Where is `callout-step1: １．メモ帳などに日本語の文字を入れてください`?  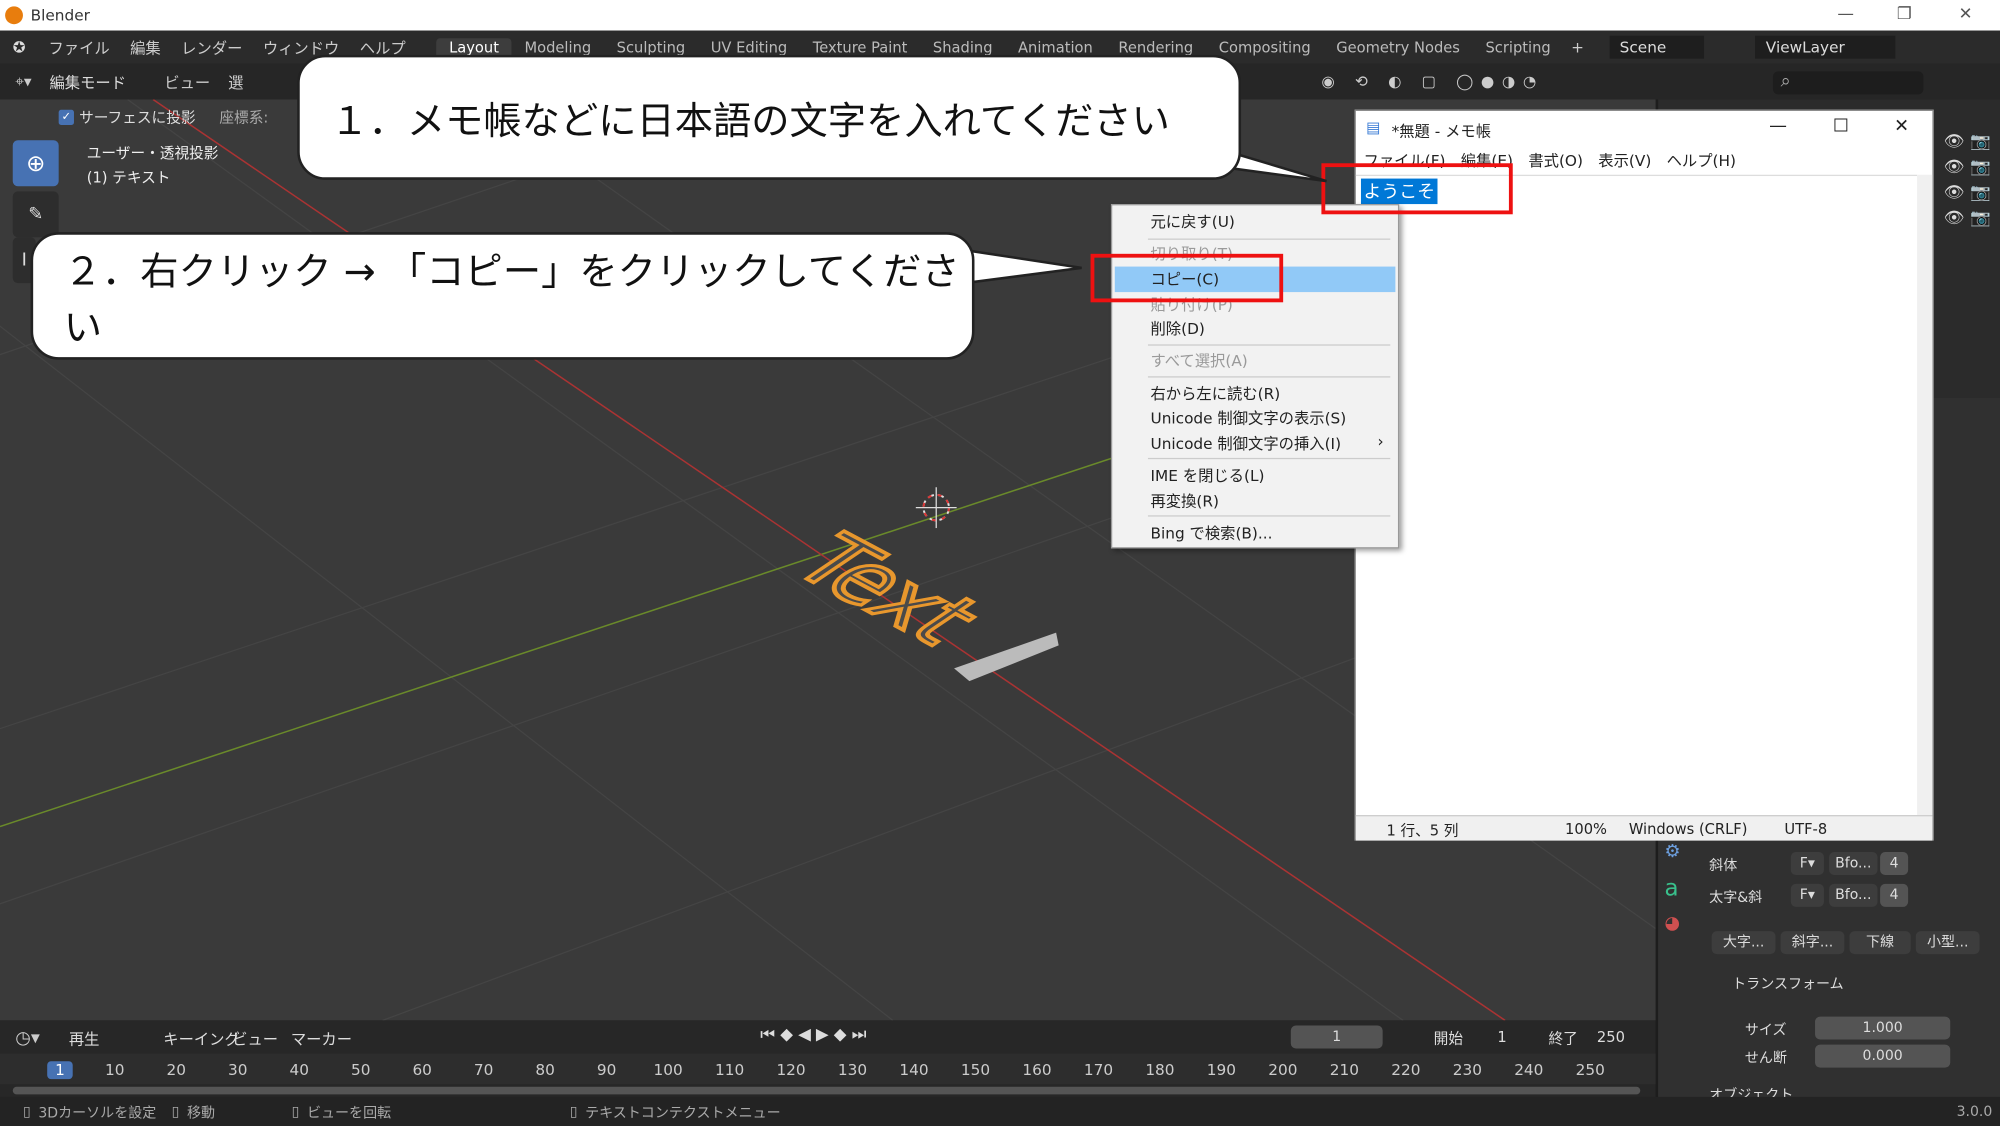 callout-step1: １．メモ帳などに日本語の文字を入れてください is located at coordinates (769, 117).